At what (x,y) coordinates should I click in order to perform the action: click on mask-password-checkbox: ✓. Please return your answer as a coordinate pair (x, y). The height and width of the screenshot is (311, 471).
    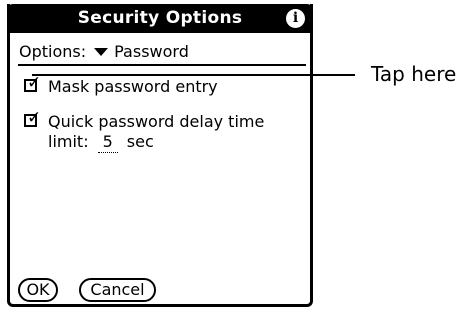
    Looking at the image, I should click on (32, 83).